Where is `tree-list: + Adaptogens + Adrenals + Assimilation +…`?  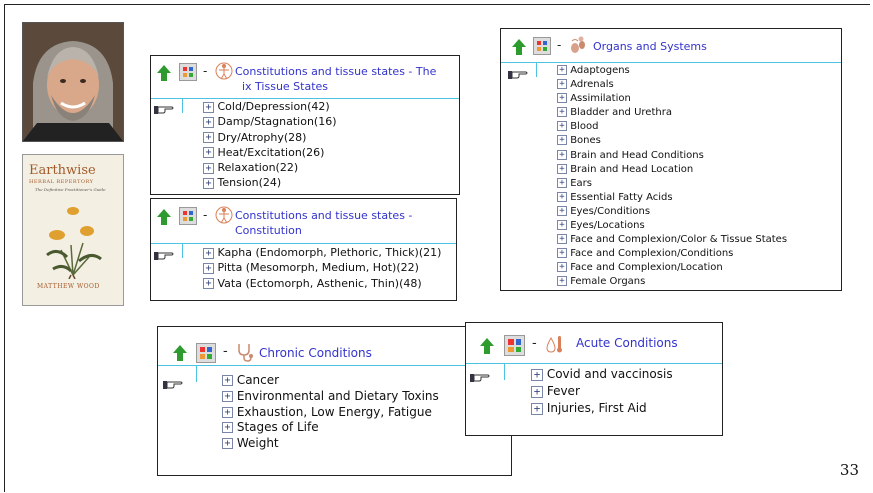 tree-list: + Adaptogens + Adrenals + Assimilation +… is located at coordinates (672, 177).